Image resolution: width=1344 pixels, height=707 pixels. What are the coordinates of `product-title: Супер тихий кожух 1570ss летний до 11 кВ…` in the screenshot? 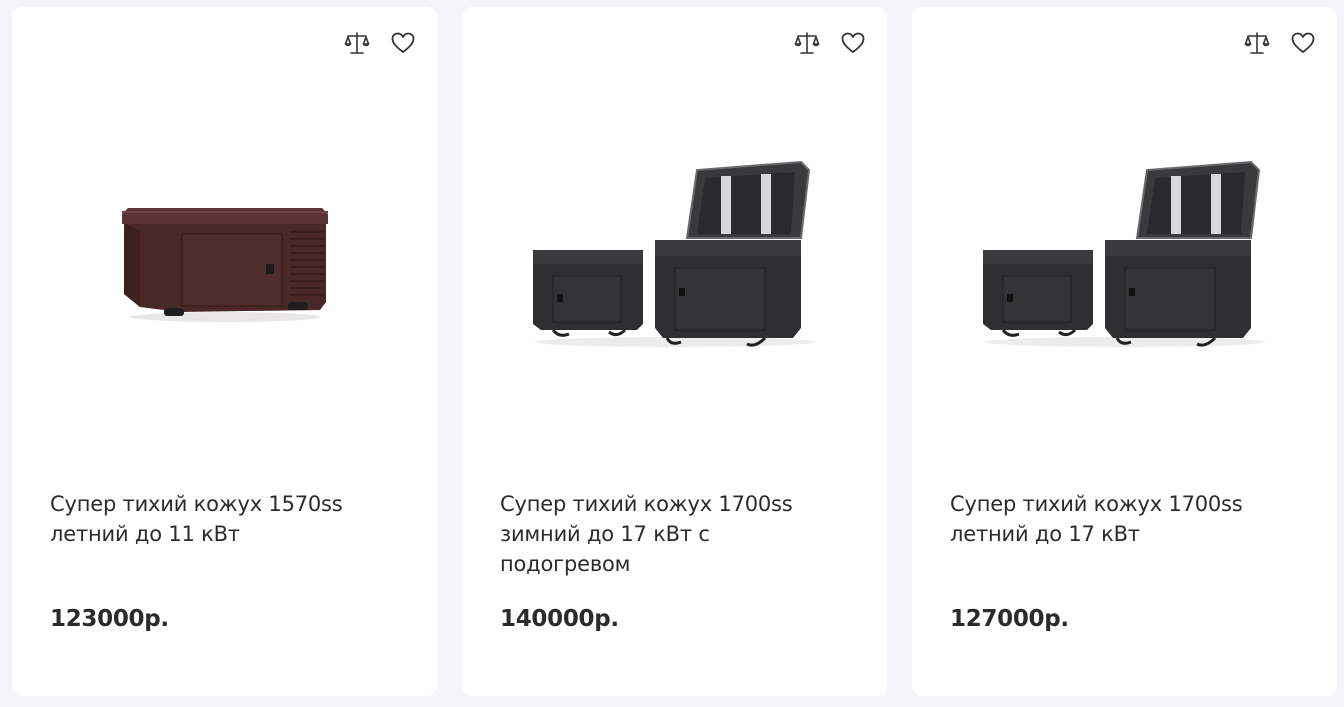 It's located at (220, 519).